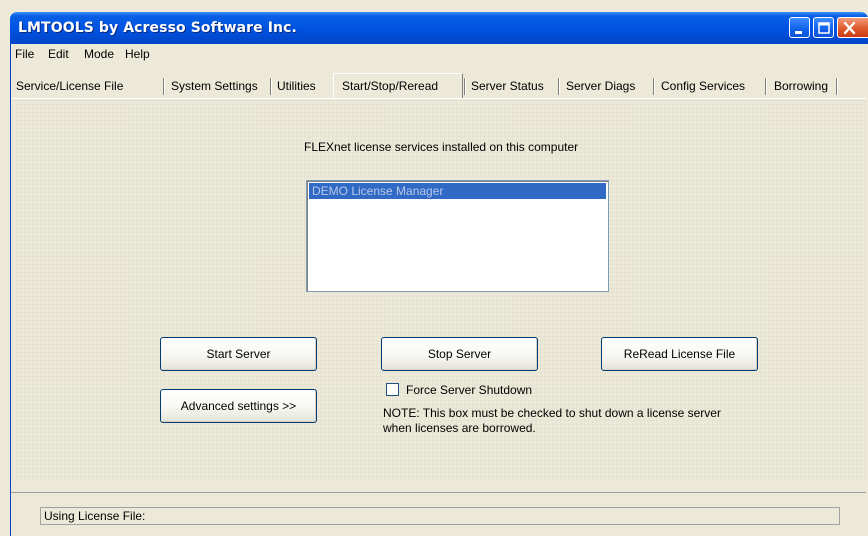 The height and width of the screenshot is (536, 868). What do you see at coordinates (469, 390) in the screenshot?
I see `force-shutdown-label: Force Server Shutdown` at bounding box center [469, 390].